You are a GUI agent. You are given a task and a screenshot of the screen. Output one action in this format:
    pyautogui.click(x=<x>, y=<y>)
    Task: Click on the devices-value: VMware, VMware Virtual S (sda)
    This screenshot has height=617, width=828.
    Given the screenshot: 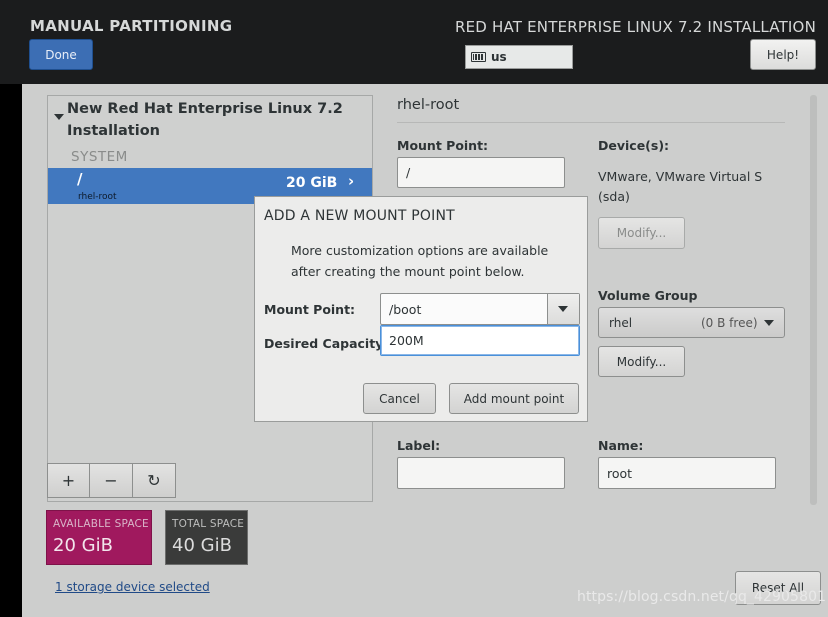 What is the action you would take?
    pyautogui.click(x=680, y=186)
    